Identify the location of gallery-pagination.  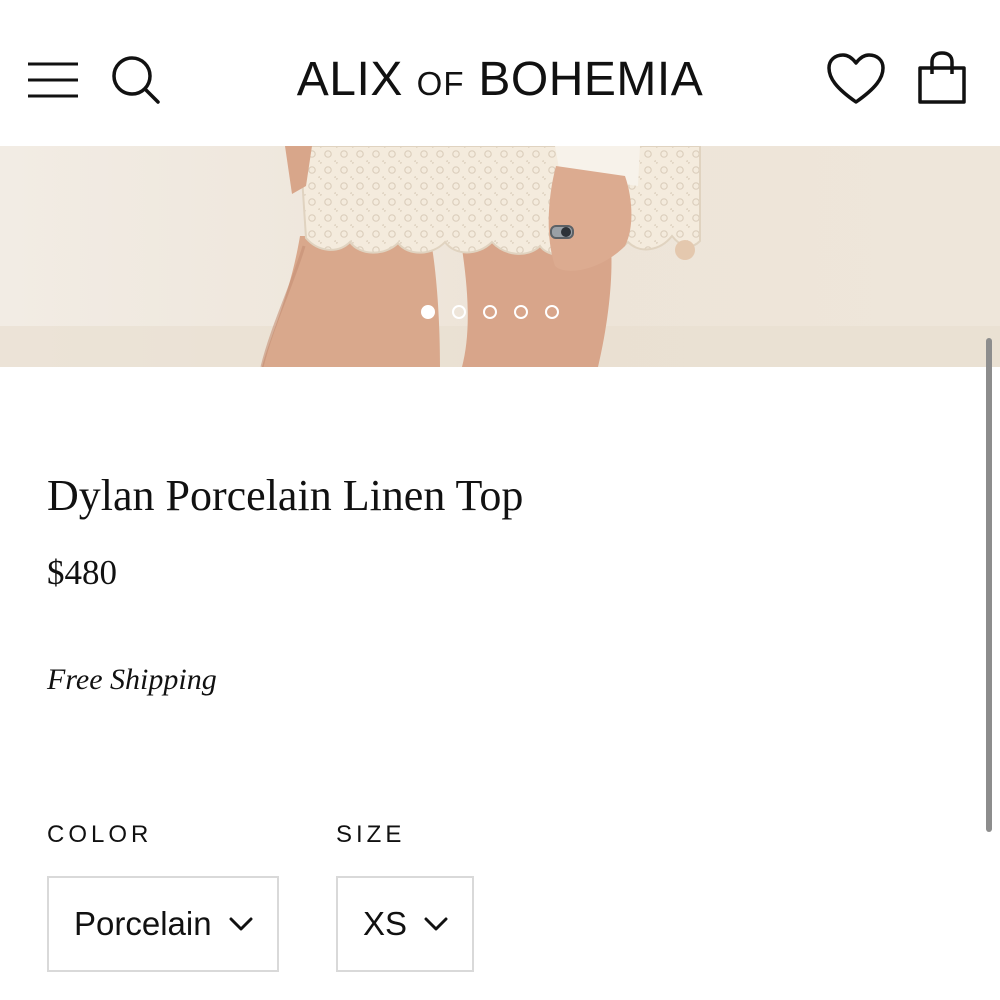
(490, 314).